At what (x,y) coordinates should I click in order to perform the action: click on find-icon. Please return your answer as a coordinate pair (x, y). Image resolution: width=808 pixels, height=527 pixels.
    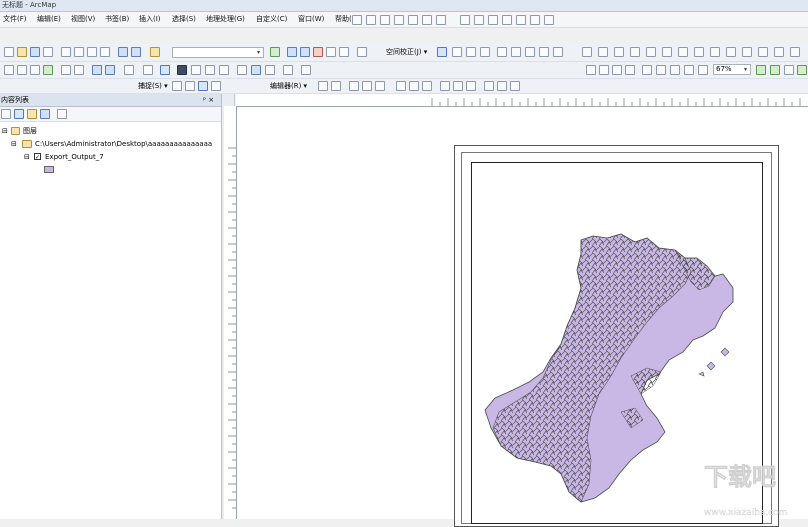
    Looking at the image, I should click on (549, 20).